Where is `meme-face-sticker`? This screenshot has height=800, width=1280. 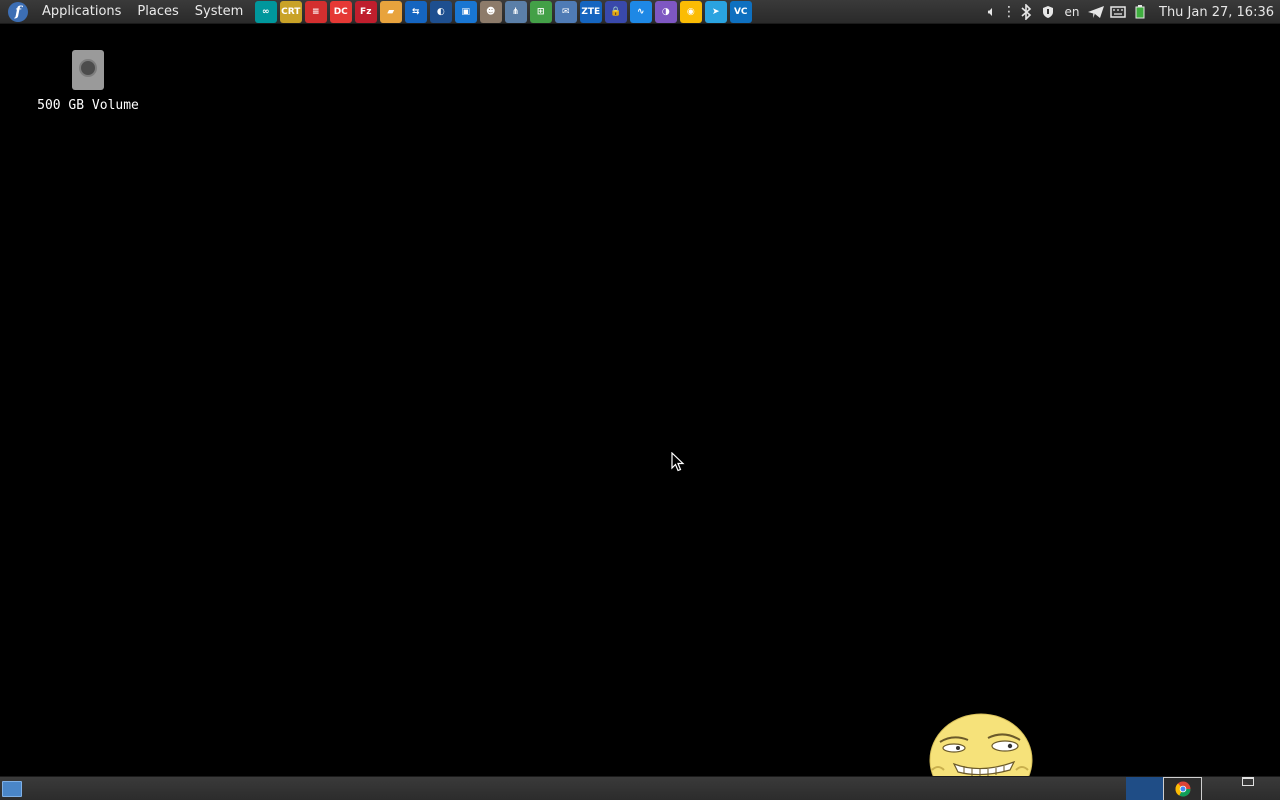 meme-face-sticker is located at coordinates (981, 745).